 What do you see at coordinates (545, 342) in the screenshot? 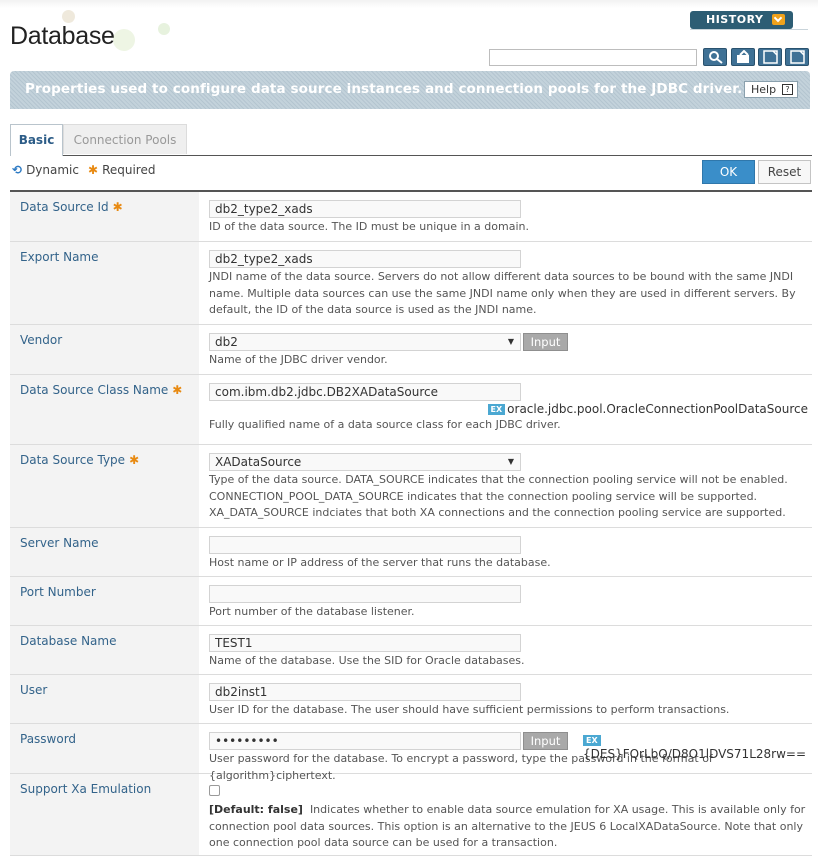
I see `vendor-input-button: Input` at bounding box center [545, 342].